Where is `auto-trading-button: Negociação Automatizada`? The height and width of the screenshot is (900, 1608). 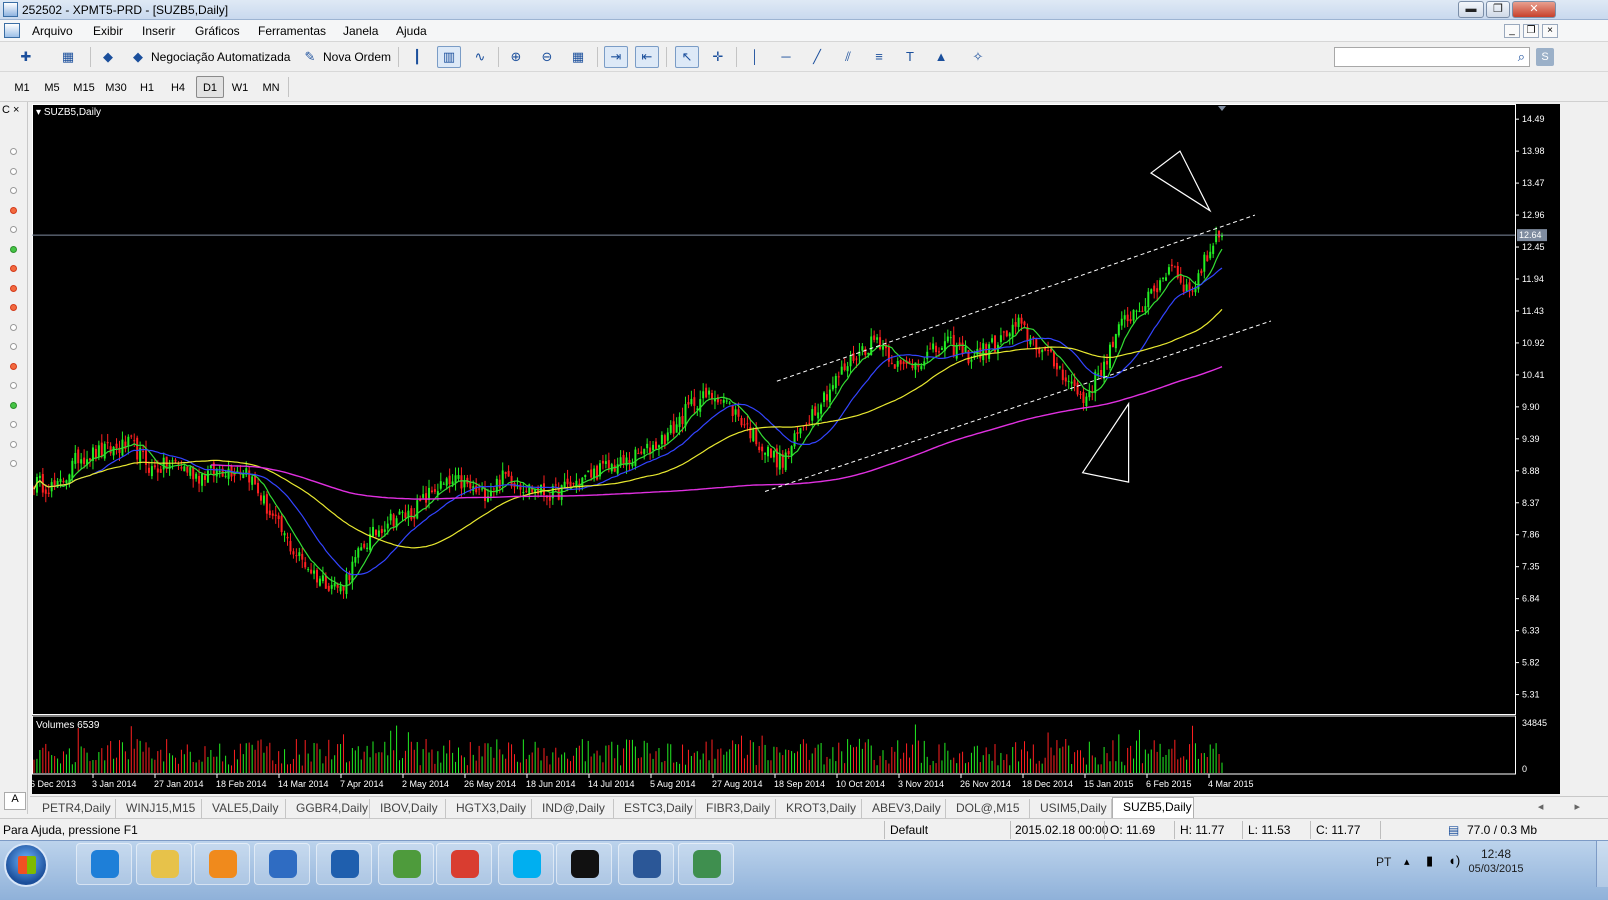 auto-trading-button: Negociação Automatizada is located at coordinates (220, 57).